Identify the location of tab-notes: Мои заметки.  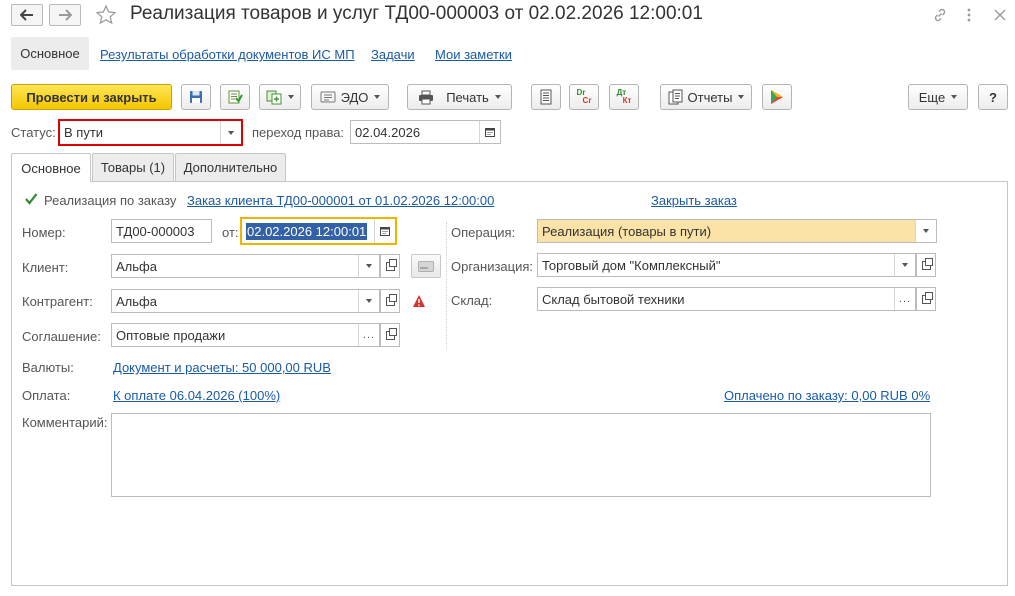
(473, 54).